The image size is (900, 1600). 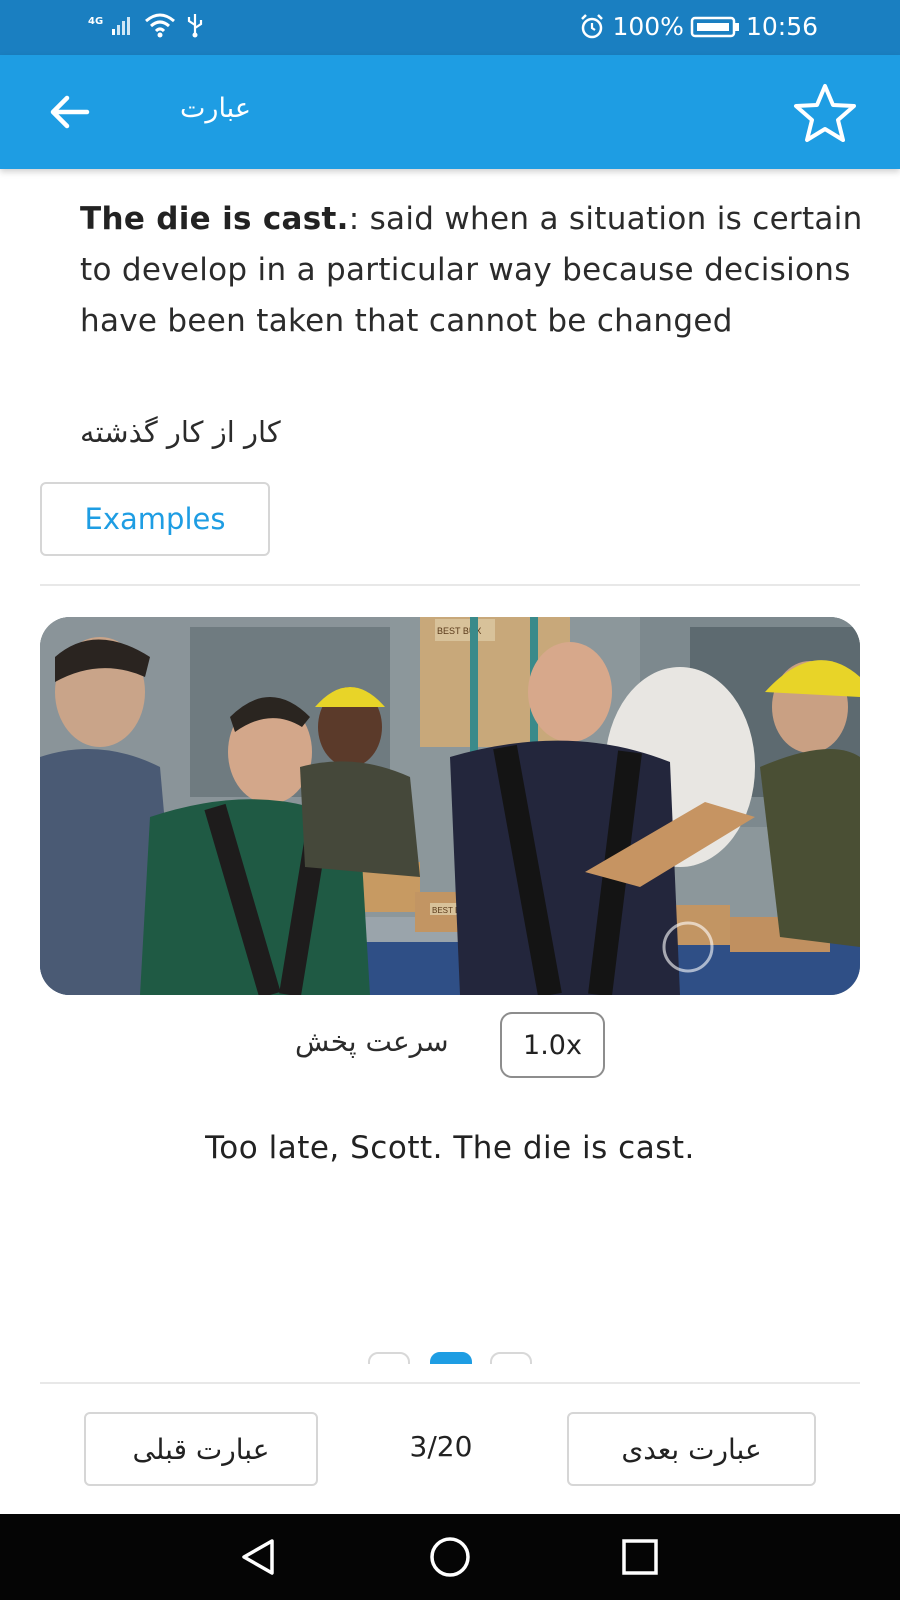 What do you see at coordinates (195, 26) in the screenshot?
I see `usb-icon` at bounding box center [195, 26].